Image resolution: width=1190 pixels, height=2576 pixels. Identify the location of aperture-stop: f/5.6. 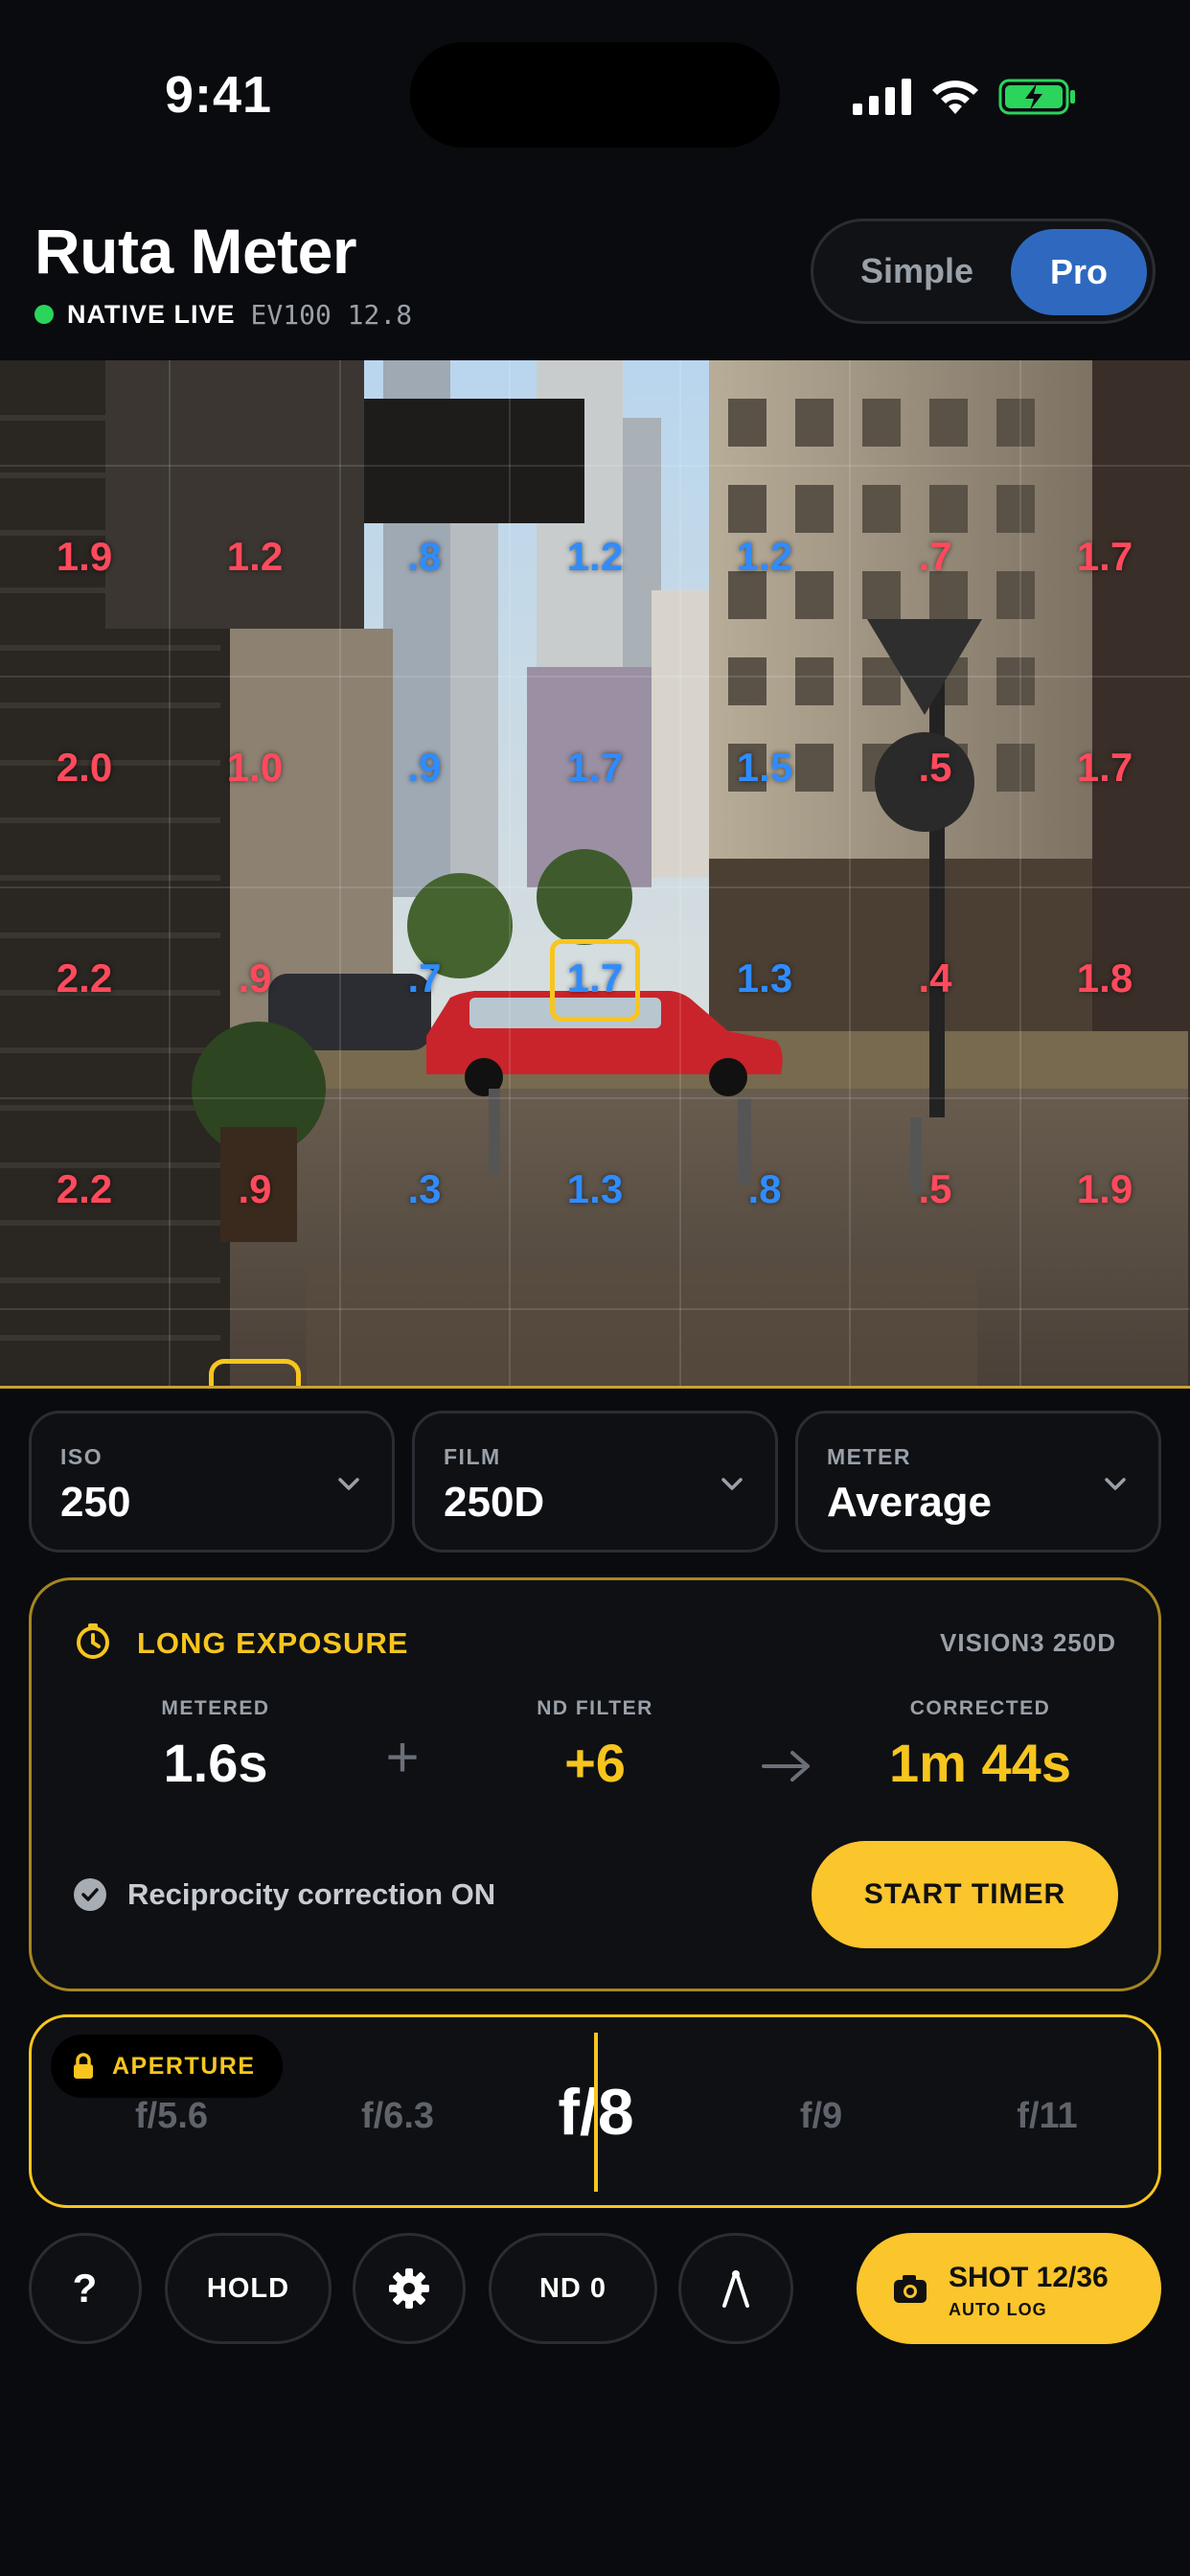
(171, 2116).